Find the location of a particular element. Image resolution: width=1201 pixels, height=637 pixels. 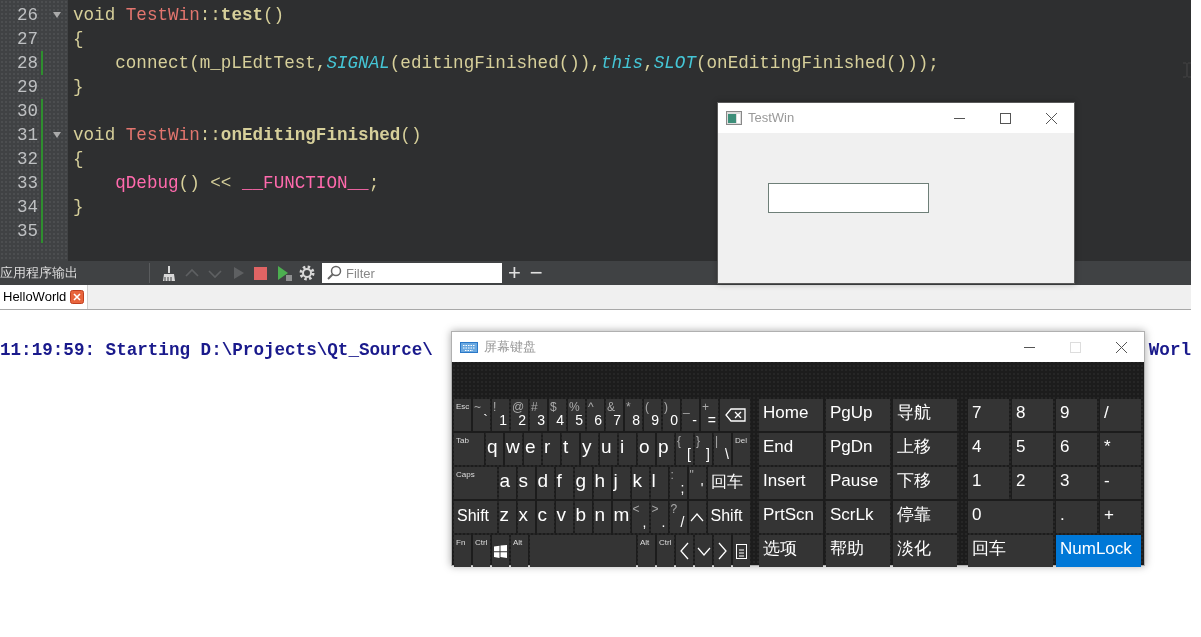

keyboard-key: + is located at coordinates (1120, 517).